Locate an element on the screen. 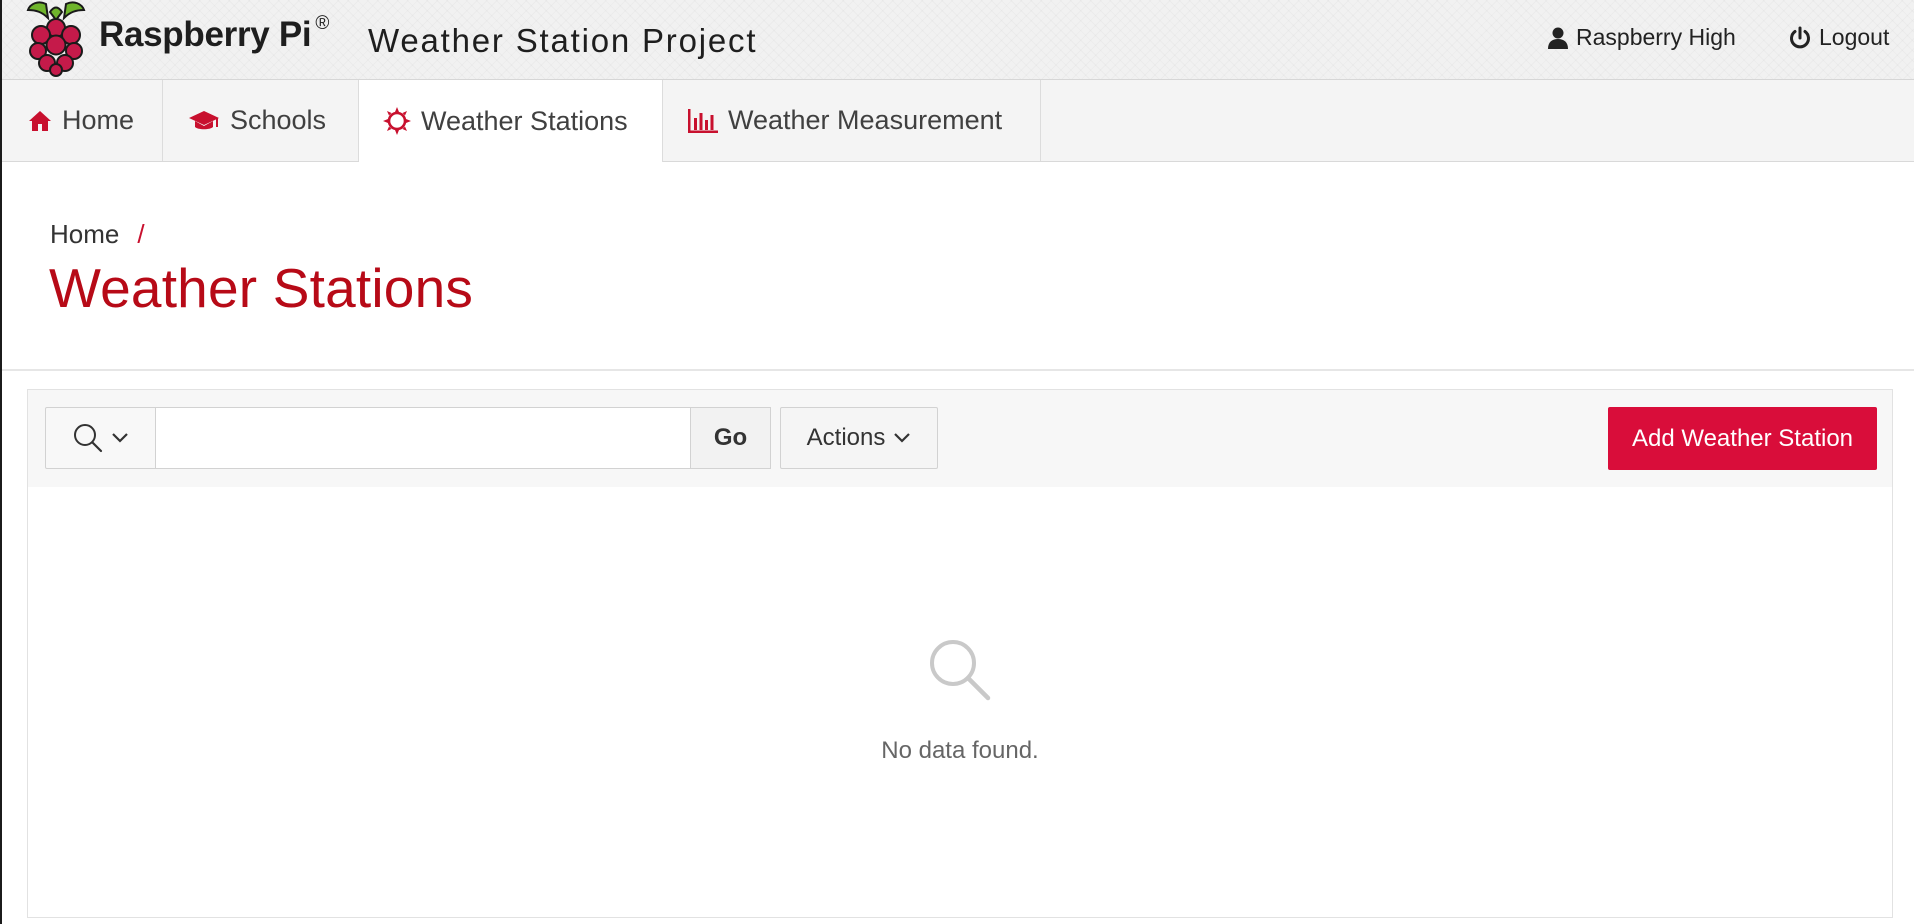 The width and height of the screenshot is (1914, 924). no-data-message: No data found. is located at coordinates (960, 750).